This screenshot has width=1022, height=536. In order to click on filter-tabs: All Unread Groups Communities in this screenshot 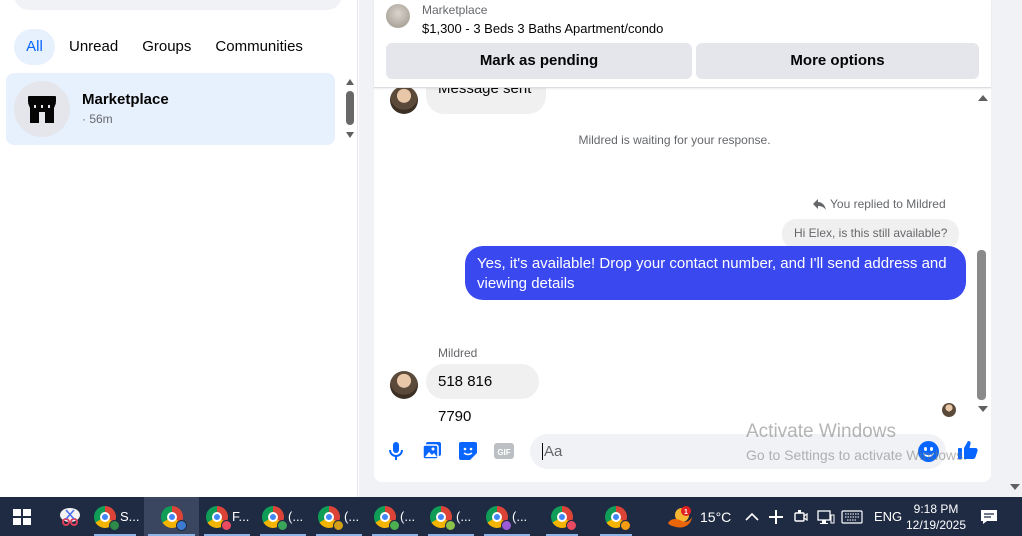, I will do `click(165, 47)`.